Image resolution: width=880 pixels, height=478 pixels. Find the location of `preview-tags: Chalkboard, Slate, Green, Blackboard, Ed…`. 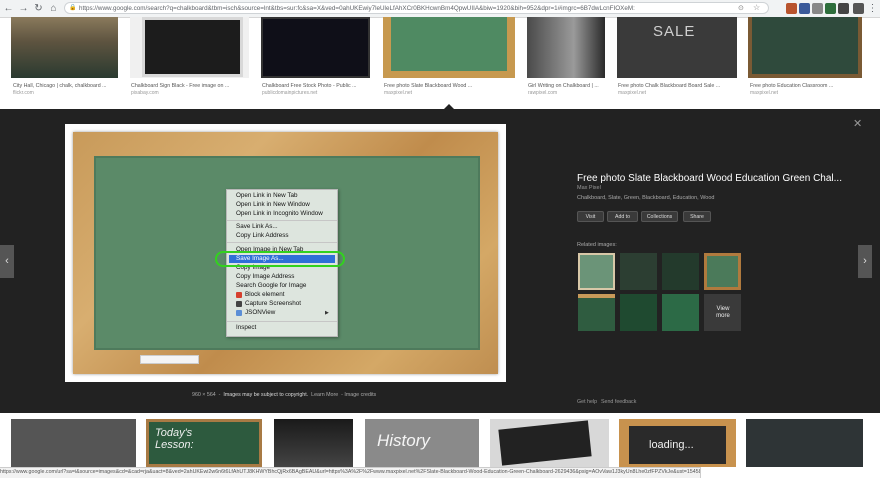

preview-tags: Chalkboard, Slate, Green, Blackboard, Ed… is located at coordinates (646, 198).